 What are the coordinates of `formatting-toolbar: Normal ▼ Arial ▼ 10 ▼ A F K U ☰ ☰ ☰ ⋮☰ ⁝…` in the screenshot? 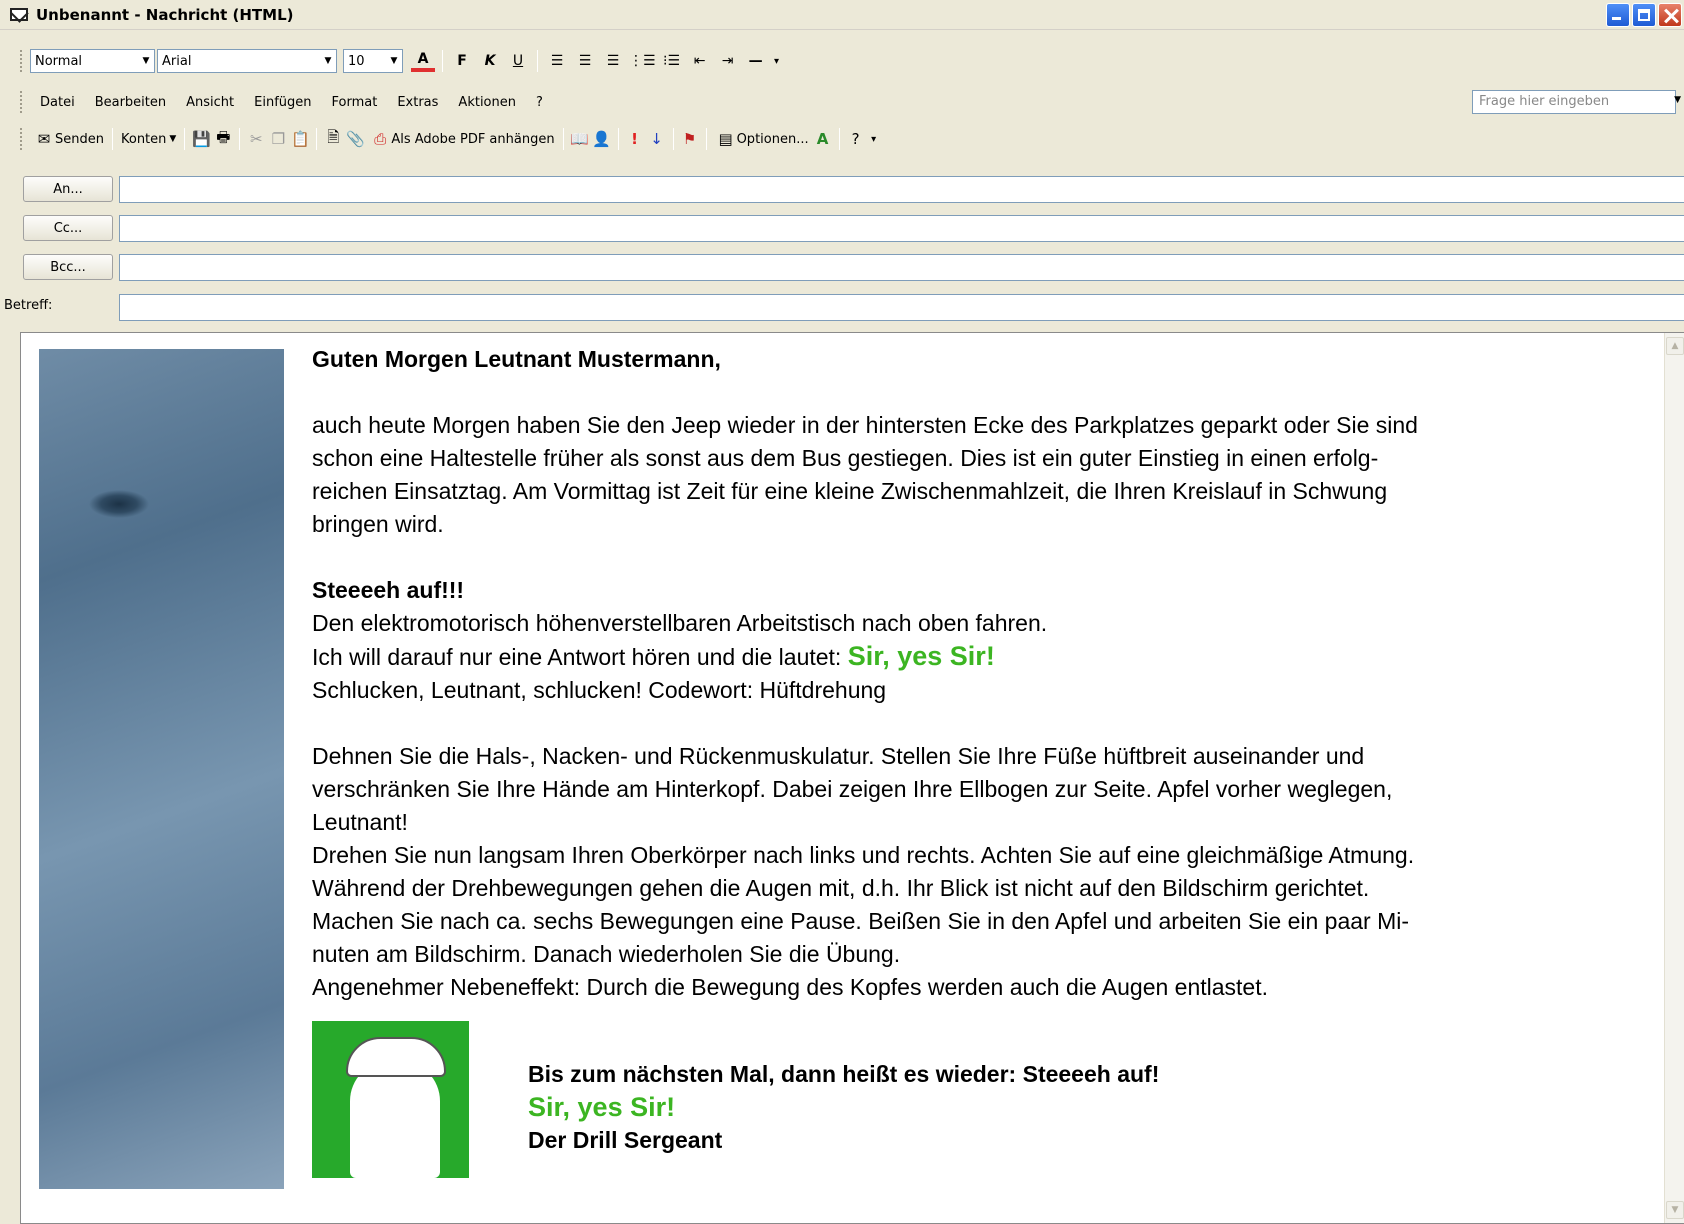 It's located at (842, 61).